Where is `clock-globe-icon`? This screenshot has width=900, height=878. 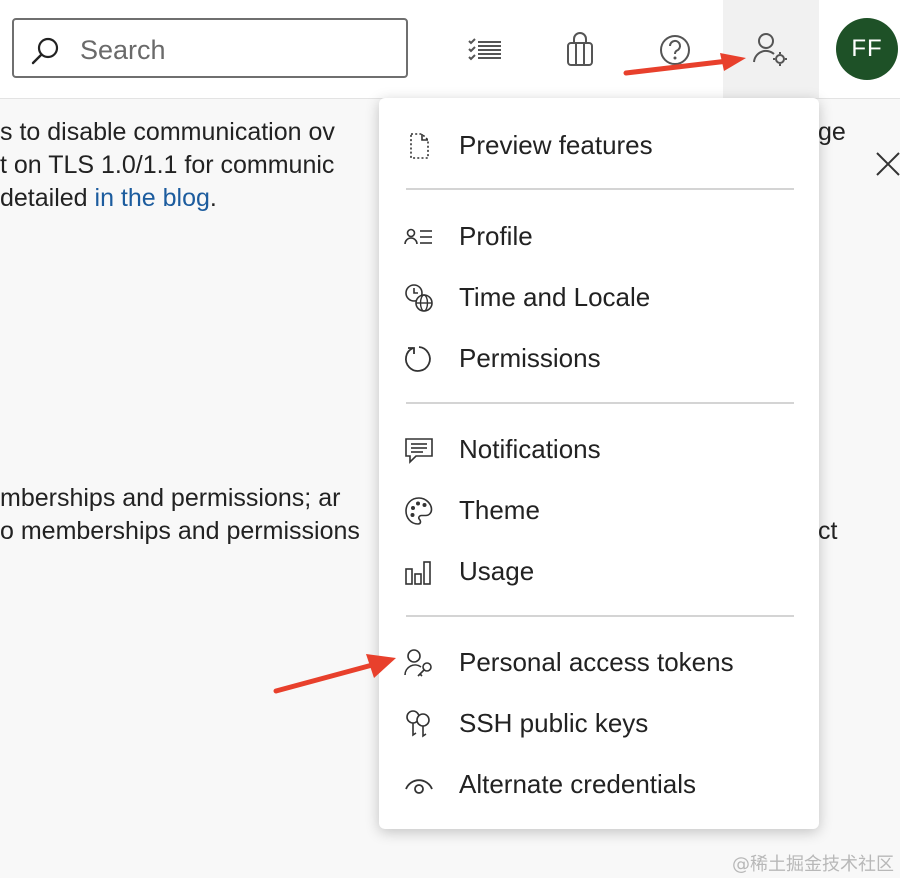
clock-globe-icon is located at coordinates (419, 298).